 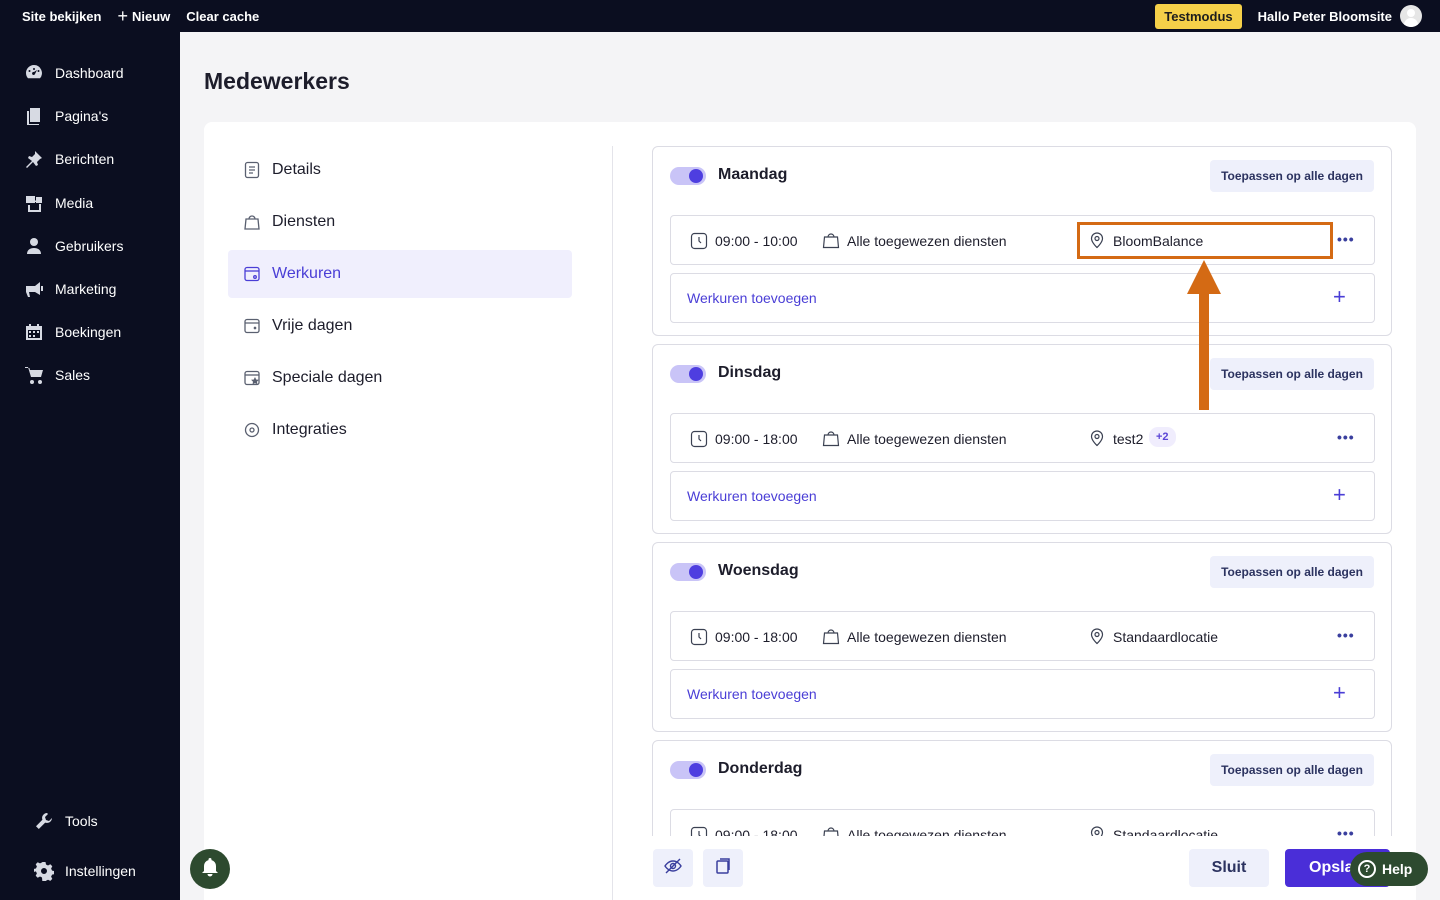 I want to click on location-label: Standaardlocatie, so click(x=1166, y=831).